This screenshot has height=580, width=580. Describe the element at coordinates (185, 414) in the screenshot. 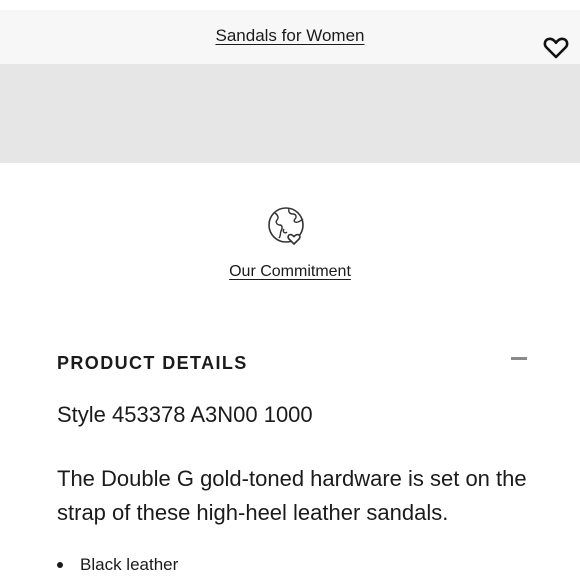

I see `style-number: Style 453378 A3N00 1000` at that location.